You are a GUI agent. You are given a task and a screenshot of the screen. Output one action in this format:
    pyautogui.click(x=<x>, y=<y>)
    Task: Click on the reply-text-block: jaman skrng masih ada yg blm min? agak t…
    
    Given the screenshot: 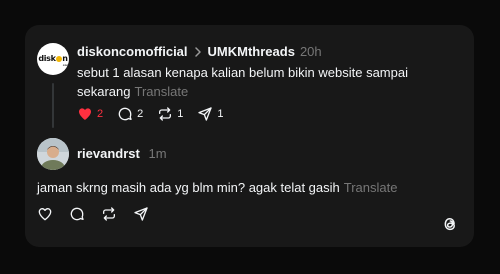 What is the action you would take?
    pyautogui.click(x=217, y=187)
    